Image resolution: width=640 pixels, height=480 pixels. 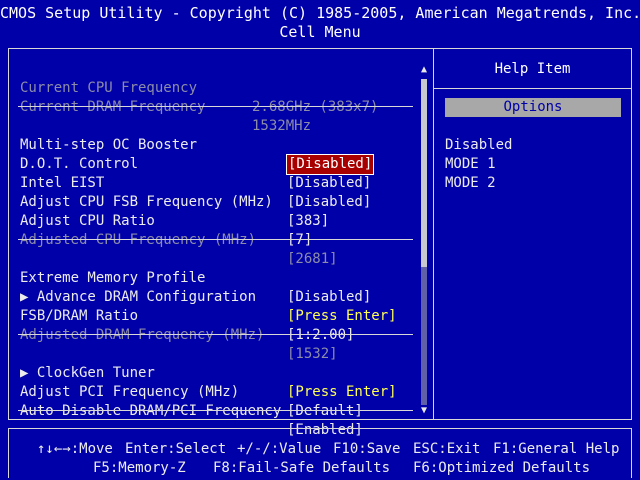 What do you see at coordinates (220, 163) in the screenshot?
I see `setting-dot-control: D.O.T. Control [Disabled]` at bounding box center [220, 163].